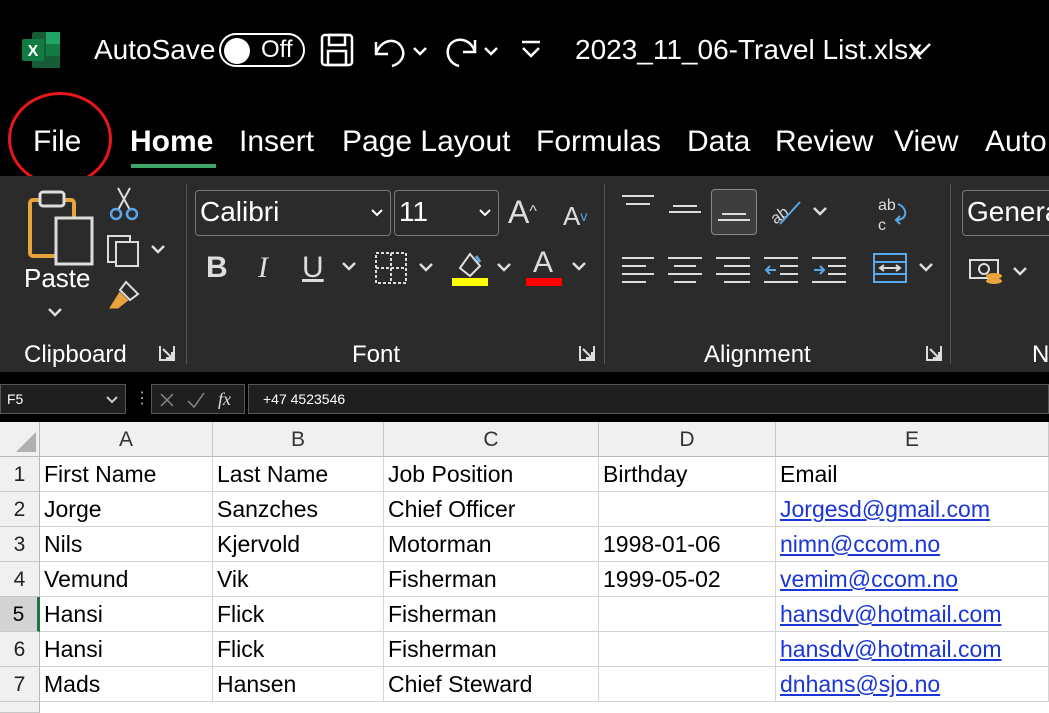 The image size is (1049, 713). What do you see at coordinates (400, 50) in the screenshot?
I see `undo-icon` at bounding box center [400, 50].